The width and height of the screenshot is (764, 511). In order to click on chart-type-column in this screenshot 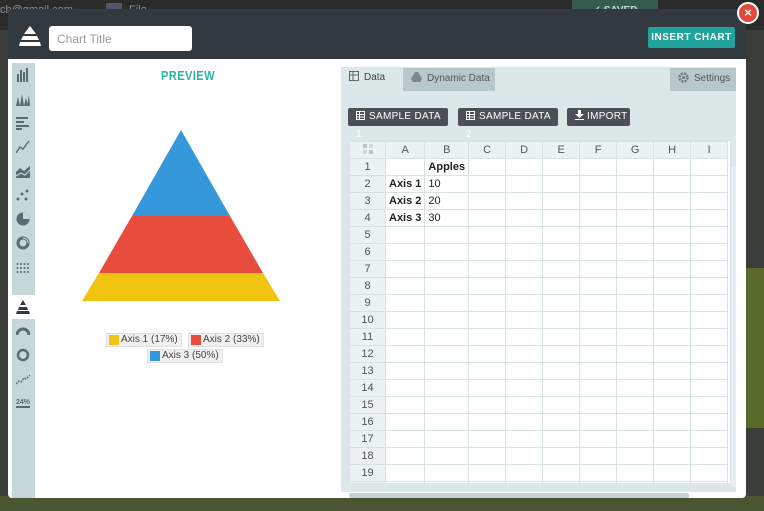, I will do `click(23, 75)`.